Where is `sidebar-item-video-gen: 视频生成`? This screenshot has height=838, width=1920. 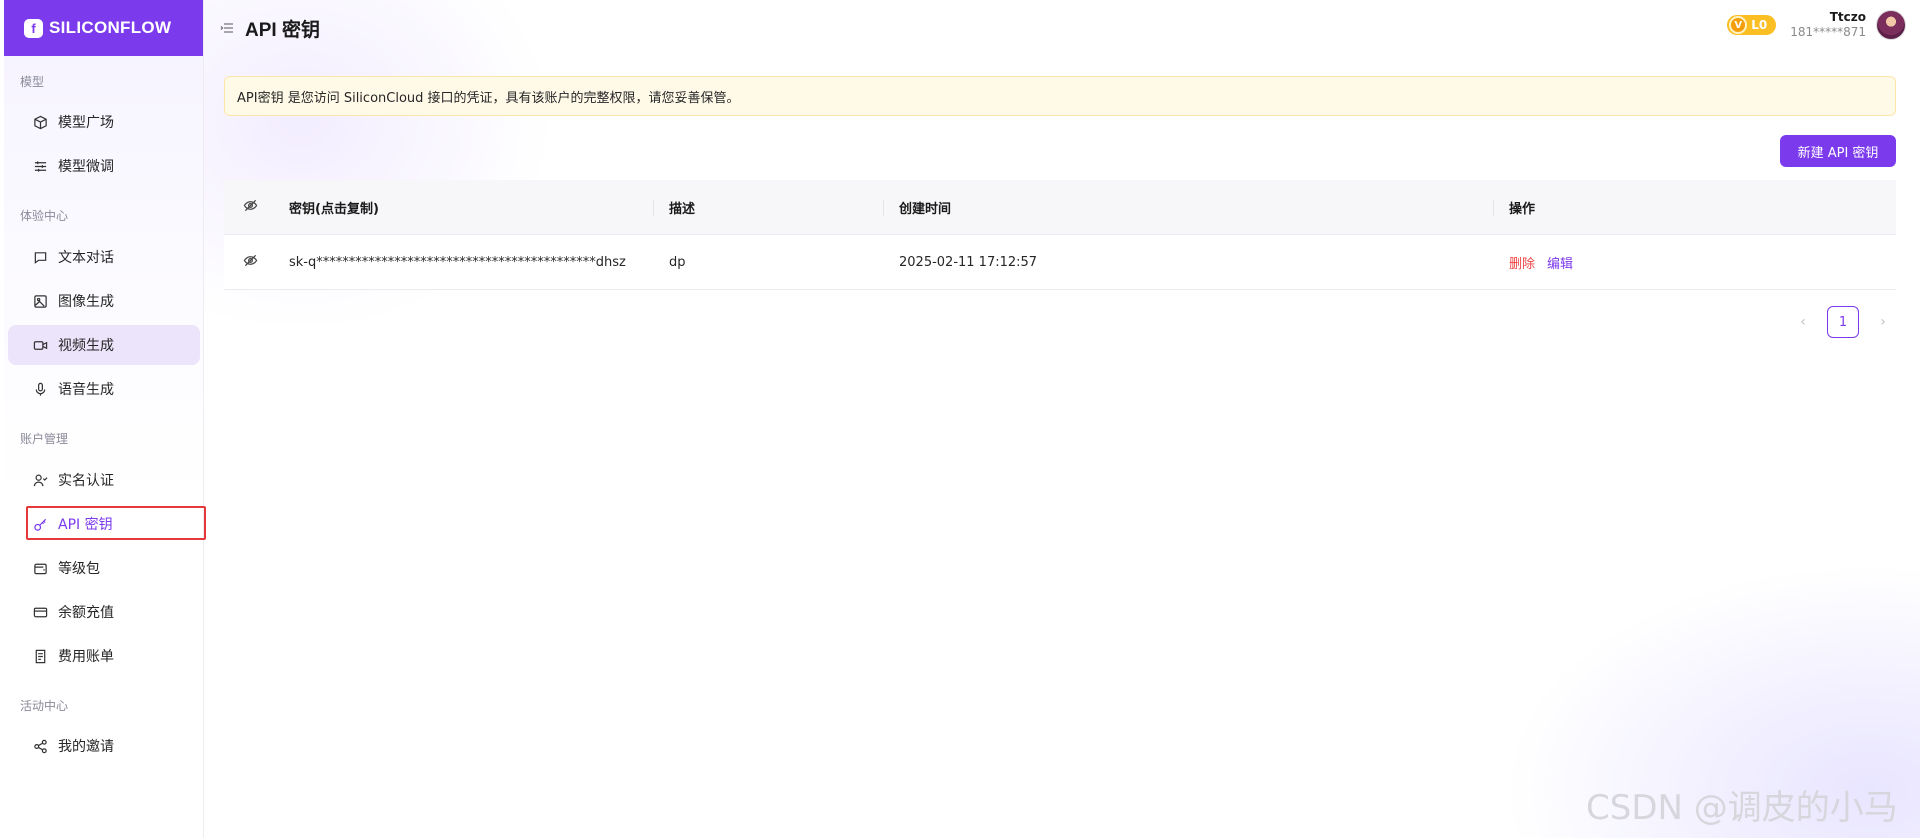
sidebar-item-video-gen: 视频生成 is located at coordinates (104, 345).